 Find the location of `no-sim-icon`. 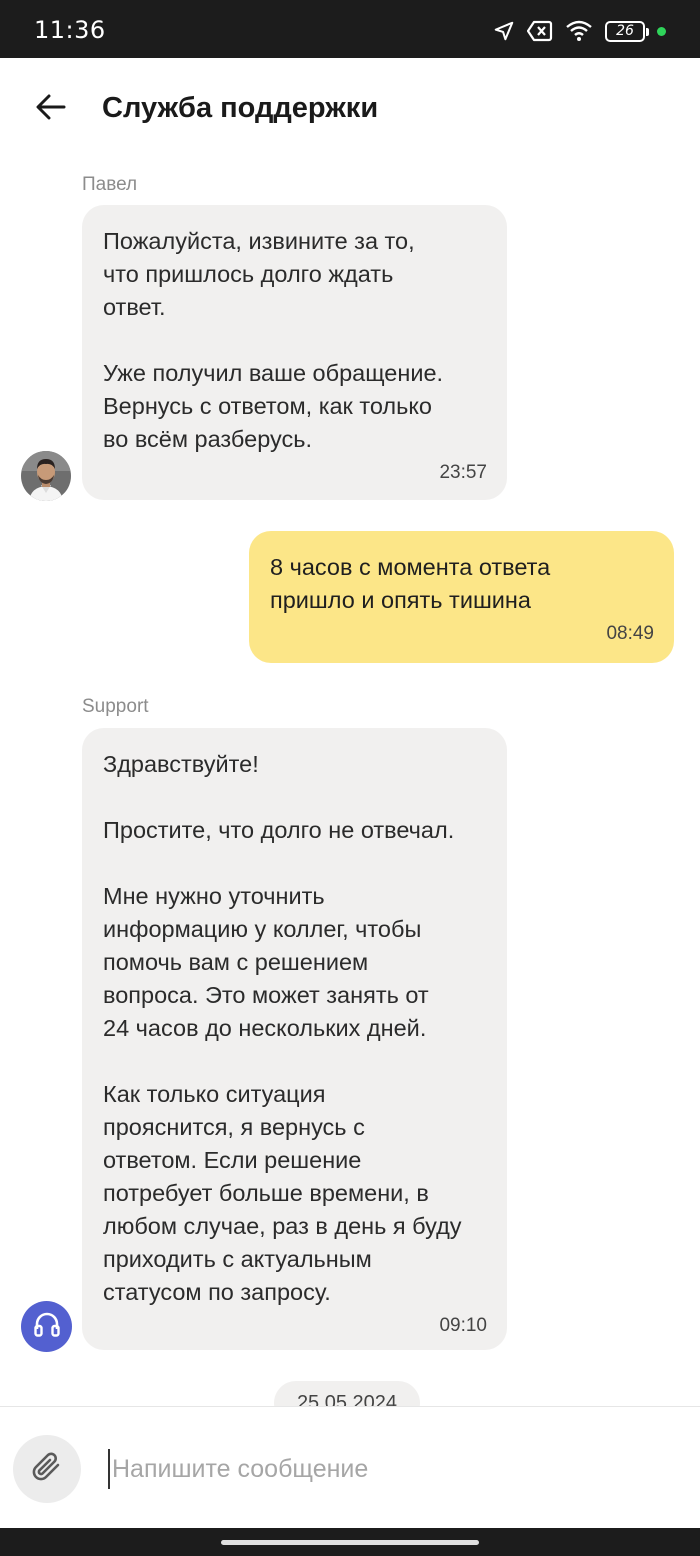

no-sim-icon is located at coordinates (540, 31).